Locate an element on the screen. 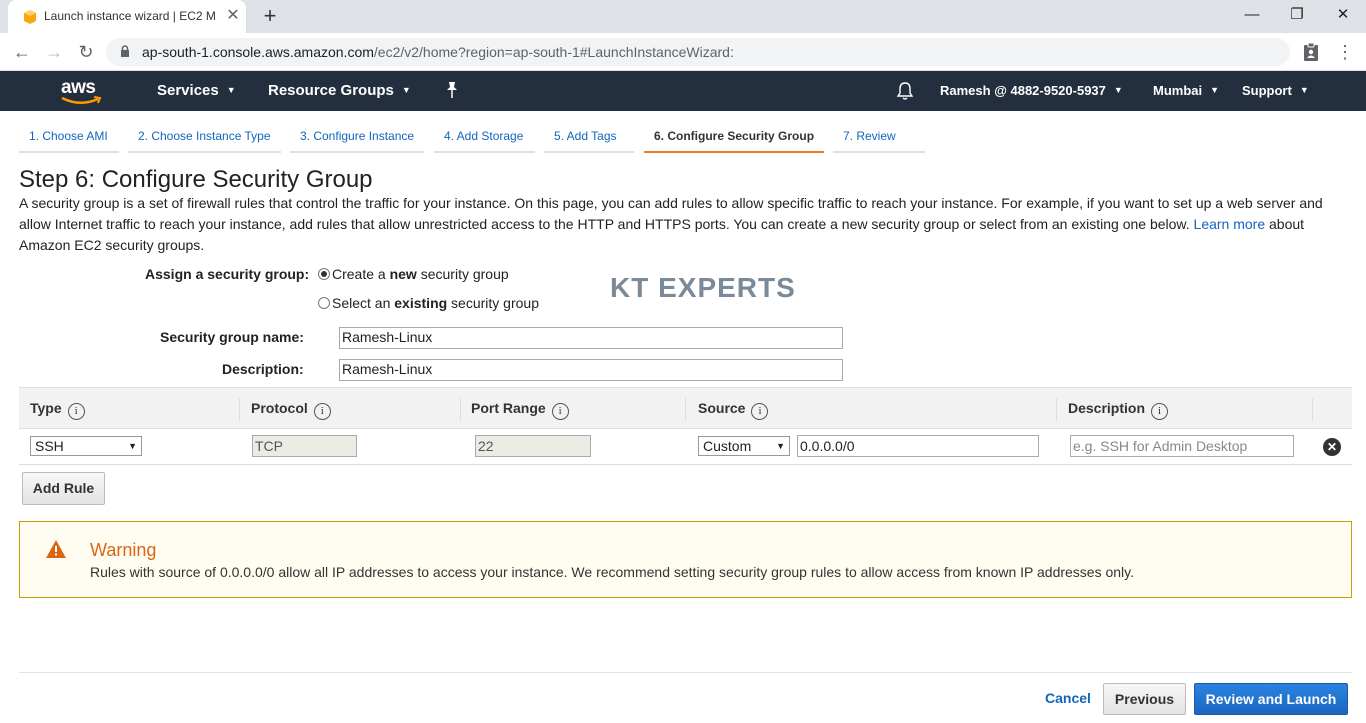  back-icon: ← is located at coordinates (22, 52).